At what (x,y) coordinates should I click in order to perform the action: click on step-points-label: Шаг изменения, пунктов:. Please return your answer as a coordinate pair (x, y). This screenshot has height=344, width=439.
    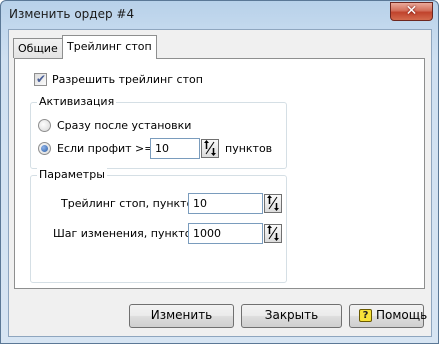
    Looking at the image, I should click on (127, 233).